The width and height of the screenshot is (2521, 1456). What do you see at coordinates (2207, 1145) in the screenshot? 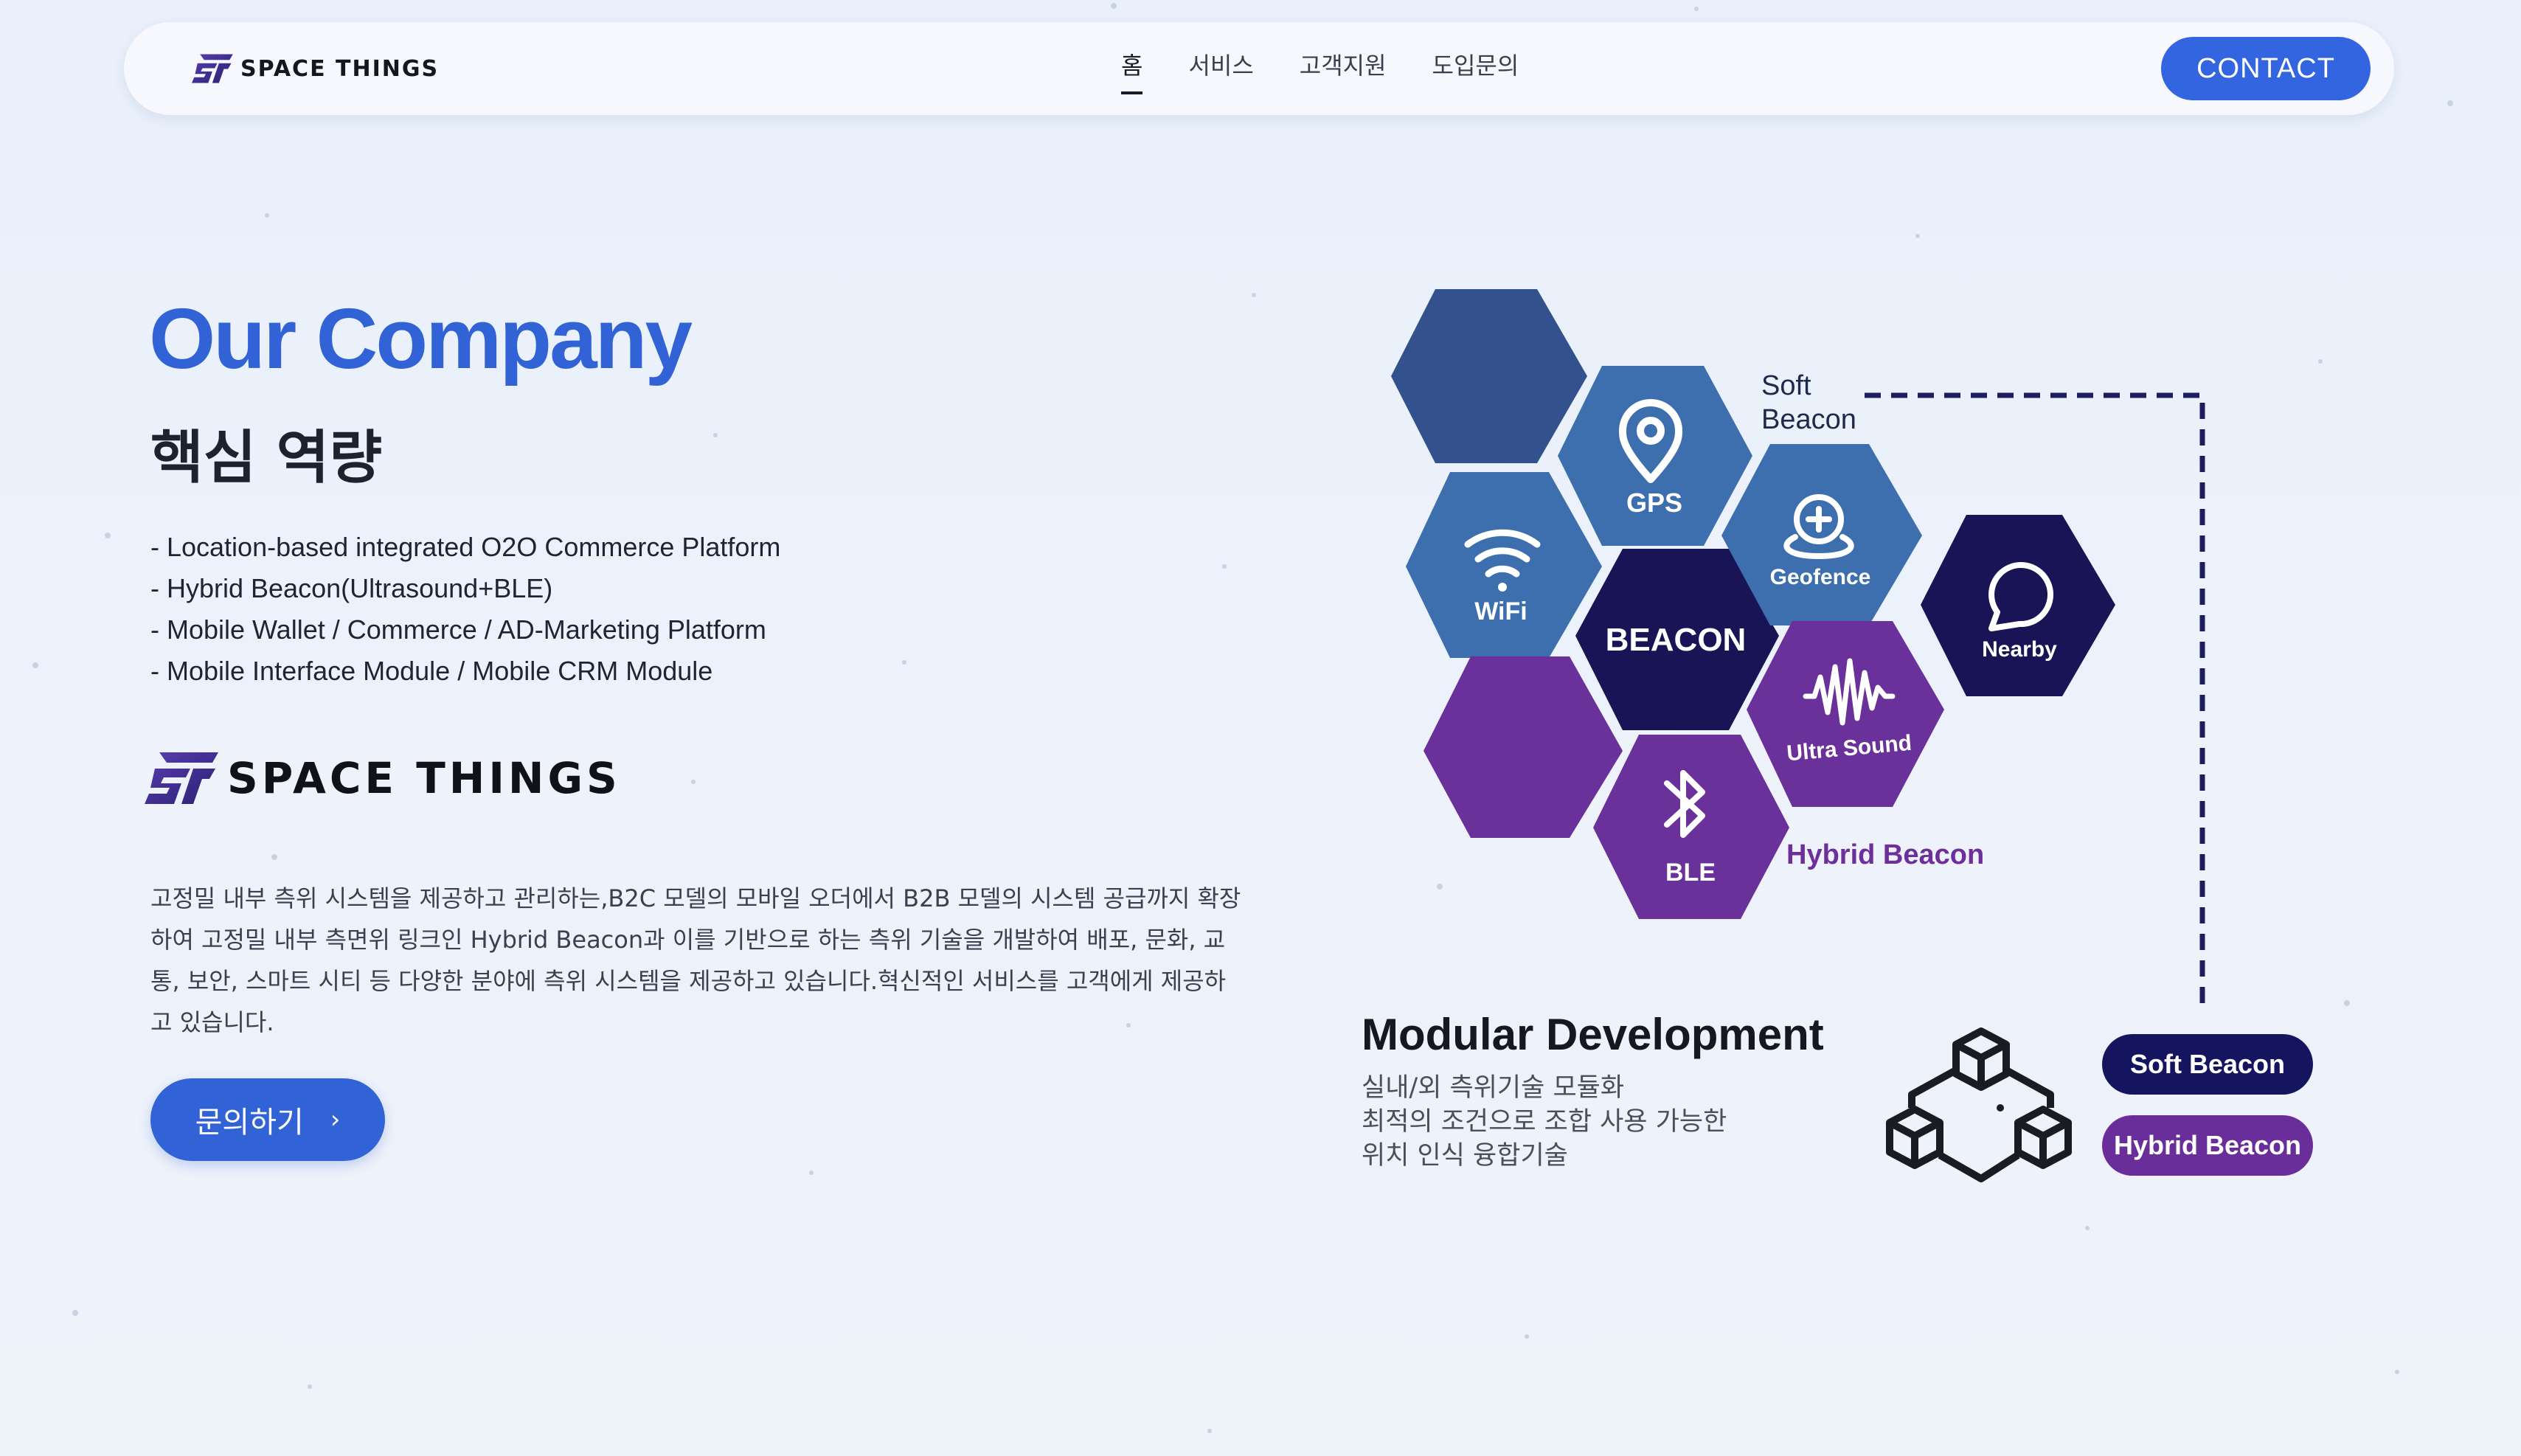
I see `hybrid-beacon-pill: Hybrid Beacon` at bounding box center [2207, 1145].